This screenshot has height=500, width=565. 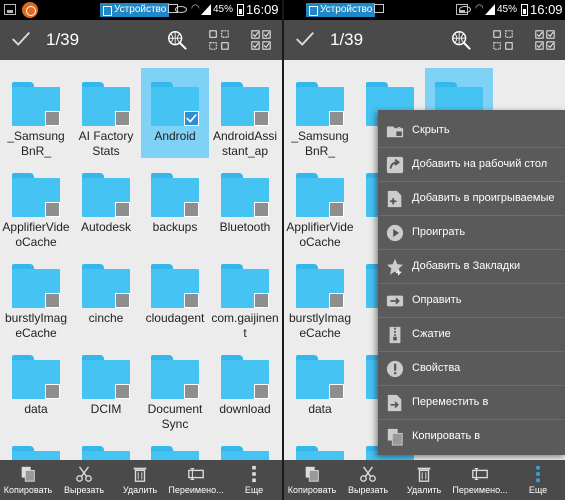 What do you see at coordinates (191, 118) in the screenshot?
I see `select-checkbox-checked` at bounding box center [191, 118].